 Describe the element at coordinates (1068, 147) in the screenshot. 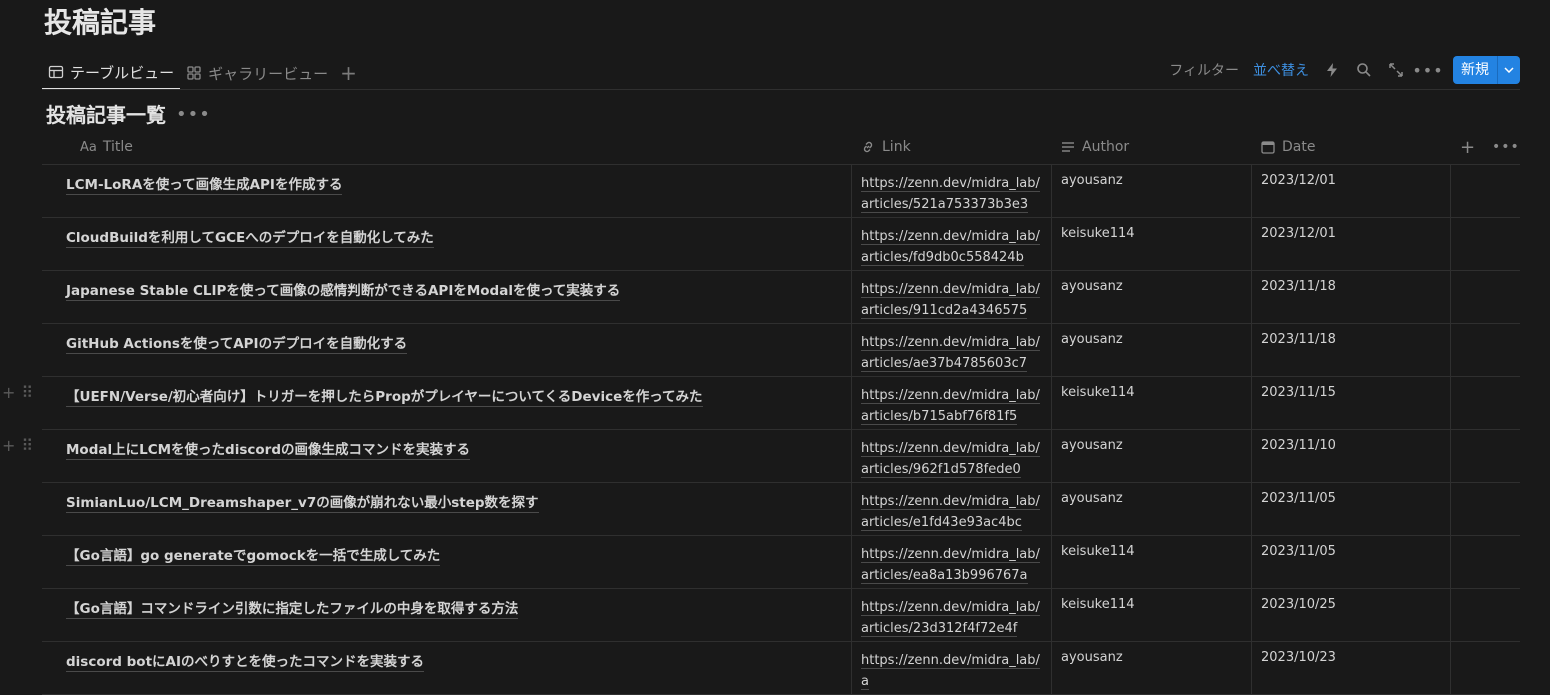

I see `text-lines-icon` at that location.